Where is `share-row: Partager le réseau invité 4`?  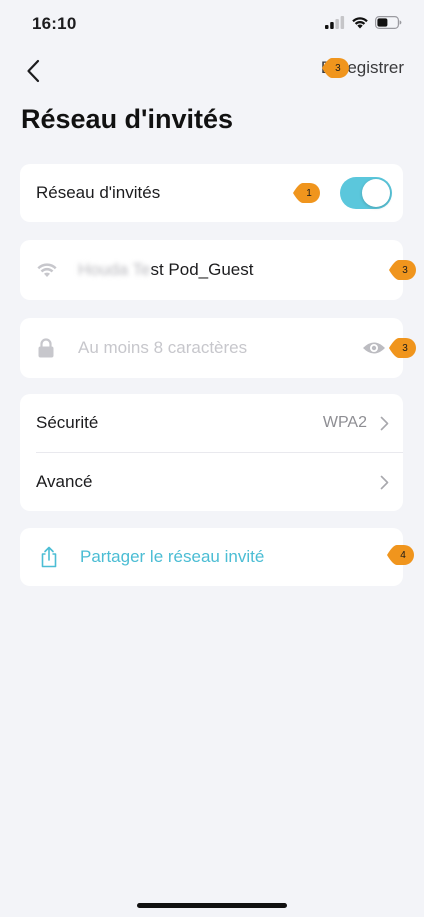
share-row: Partager le réseau invité 4 is located at coordinates (217, 557).